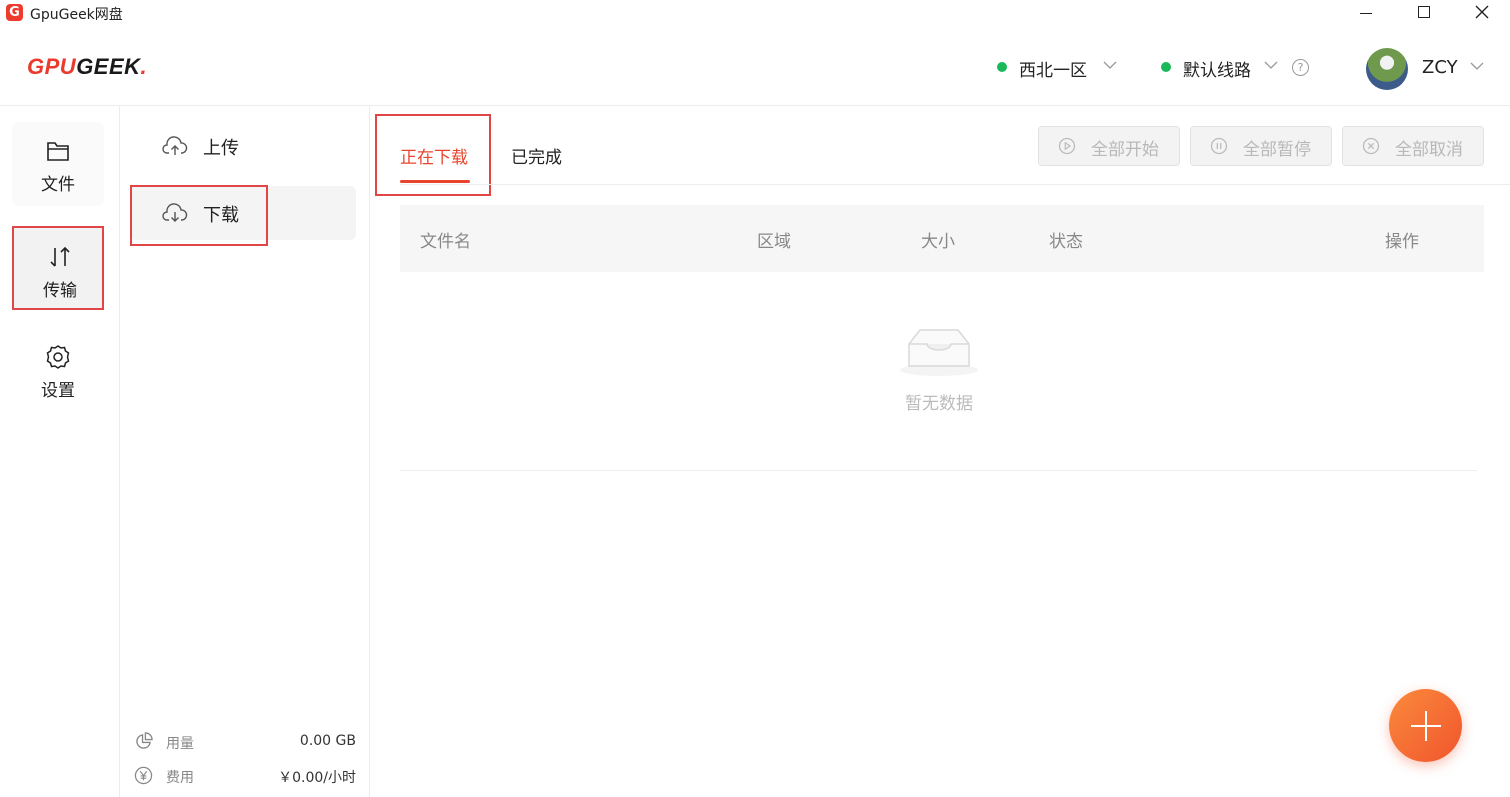 The width and height of the screenshot is (1510, 797). What do you see at coordinates (60, 256) in the screenshot?
I see `transfer-icon` at bounding box center [60, 256].